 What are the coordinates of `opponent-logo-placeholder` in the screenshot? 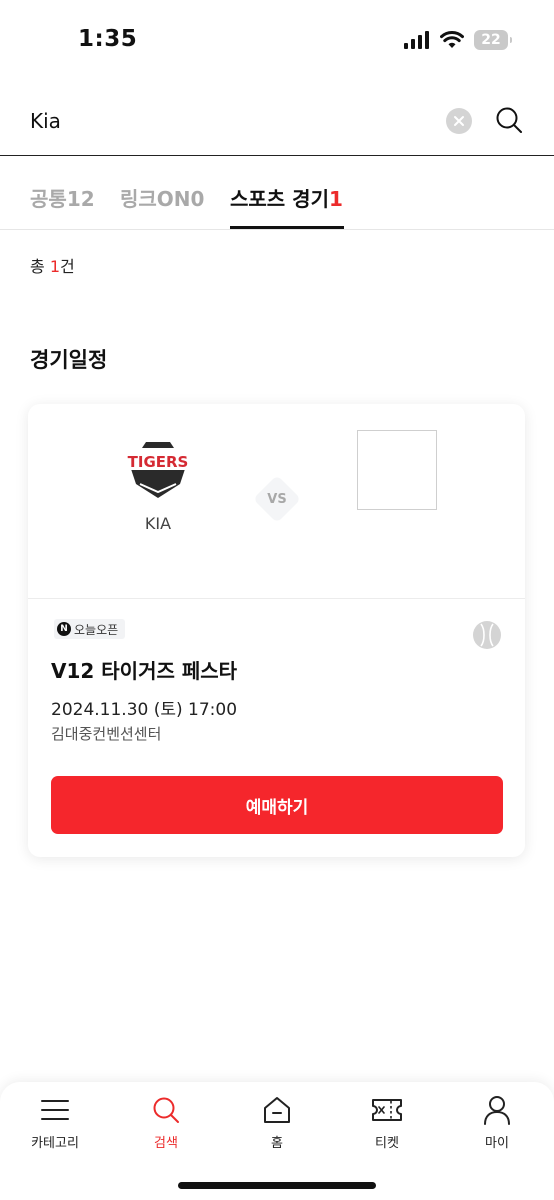 It's located at (397, 470).